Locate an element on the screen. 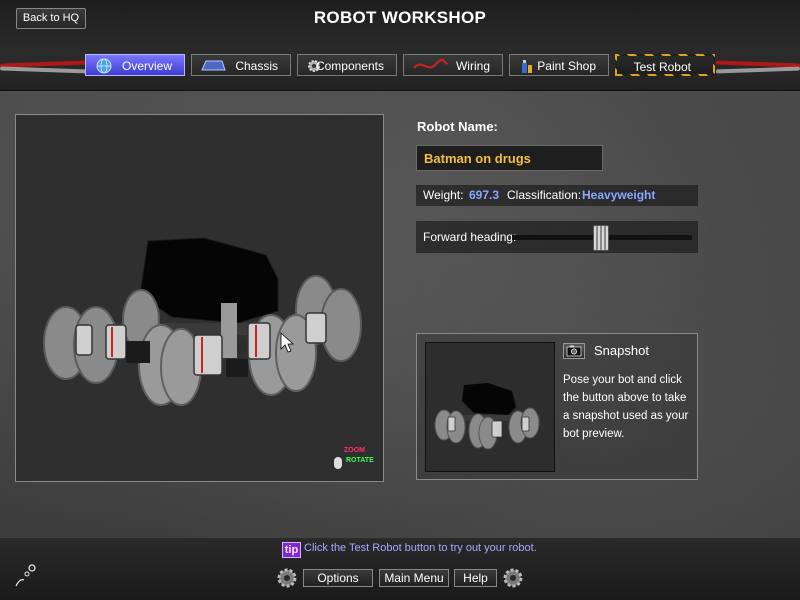  classification-label: Classification: is located at coordinates (544, 195).